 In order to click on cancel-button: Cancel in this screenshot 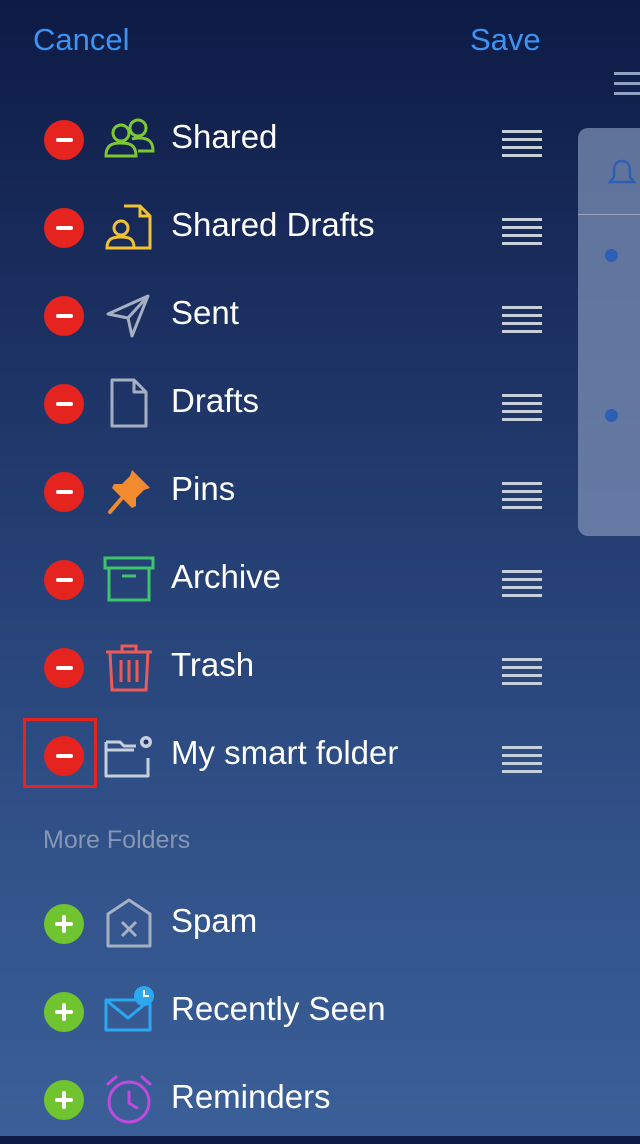, I will do `click(81, 40)`.